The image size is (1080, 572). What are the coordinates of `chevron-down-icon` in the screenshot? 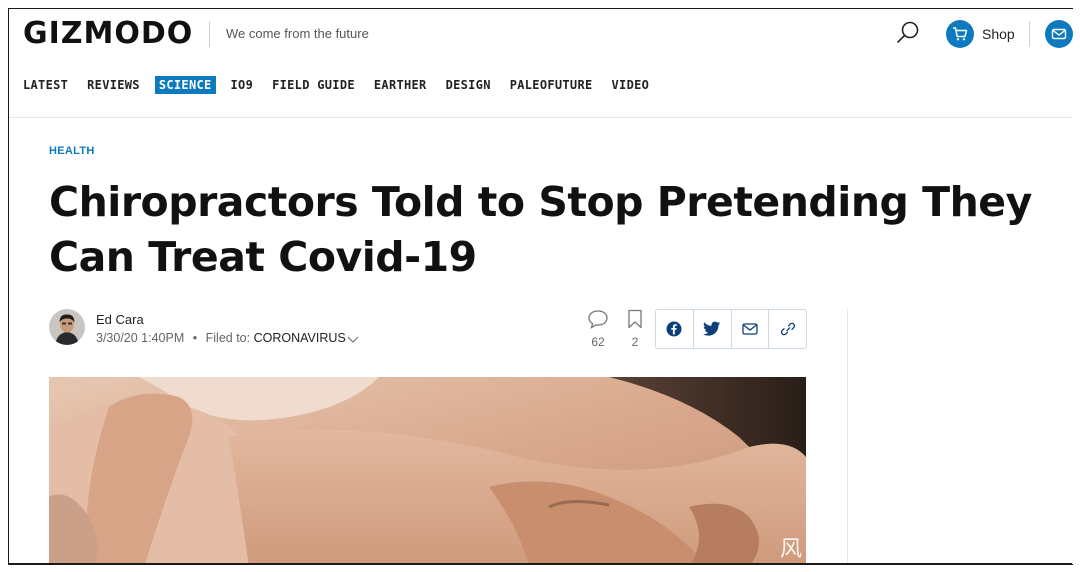 It's located at (353, 339).